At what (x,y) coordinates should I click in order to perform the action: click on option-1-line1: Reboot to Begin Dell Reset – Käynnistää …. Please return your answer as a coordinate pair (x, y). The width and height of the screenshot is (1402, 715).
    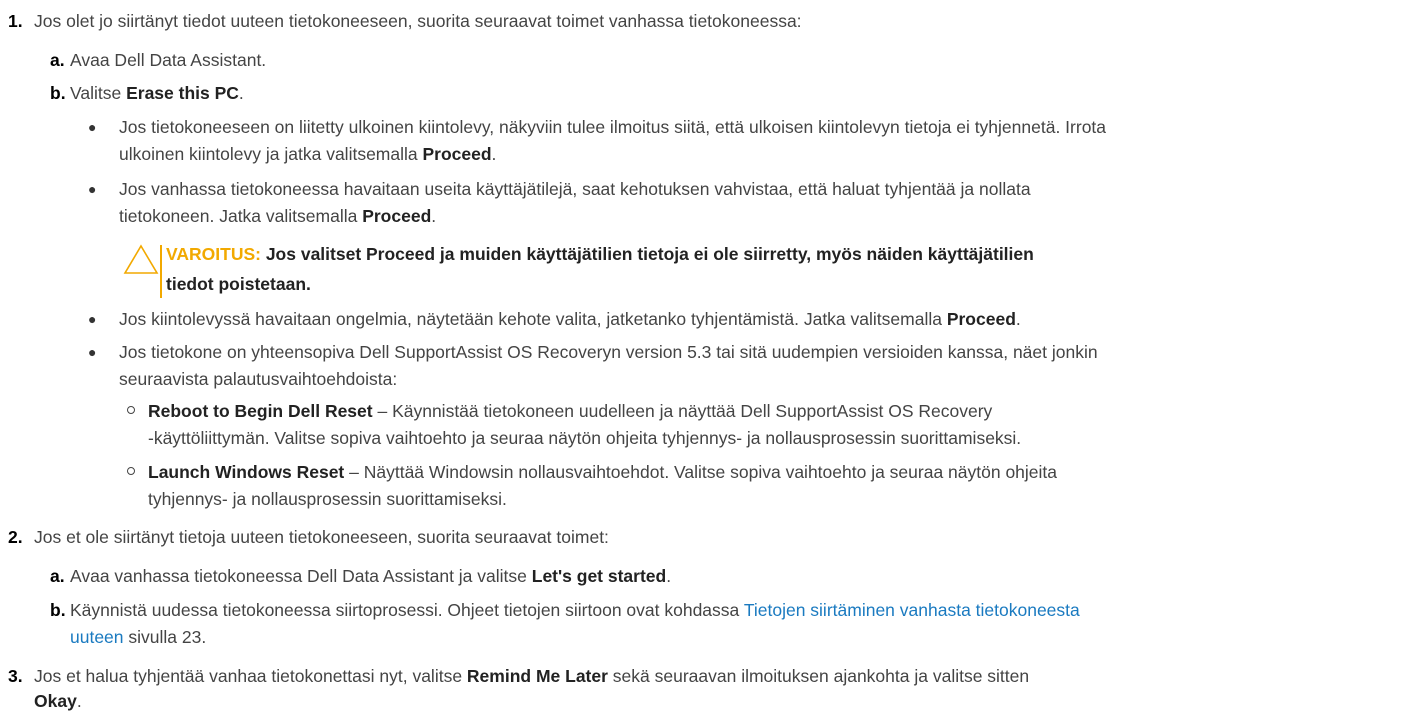
    Looking at the image, I should click on (570, 411).